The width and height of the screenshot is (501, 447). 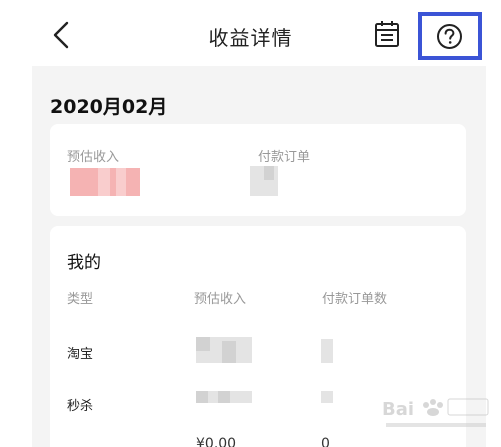 I want to click on column-header-paid-orders: 付款订单数, so click(x=355, y=299).